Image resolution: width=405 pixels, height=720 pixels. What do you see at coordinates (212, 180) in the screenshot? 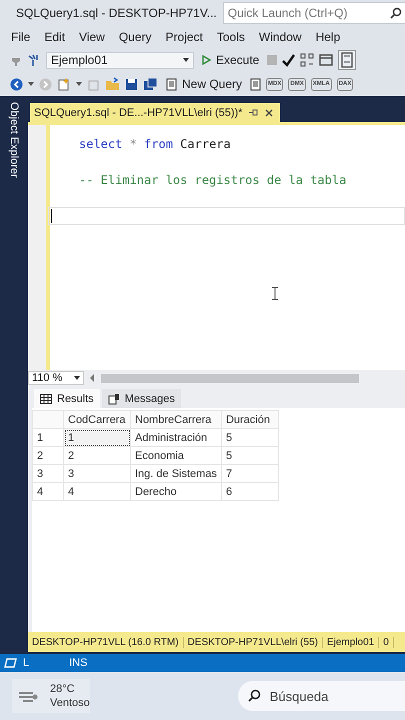
I see `code-line: -- Eliminar los registros de la tabla` at bounding box center [212, 180].